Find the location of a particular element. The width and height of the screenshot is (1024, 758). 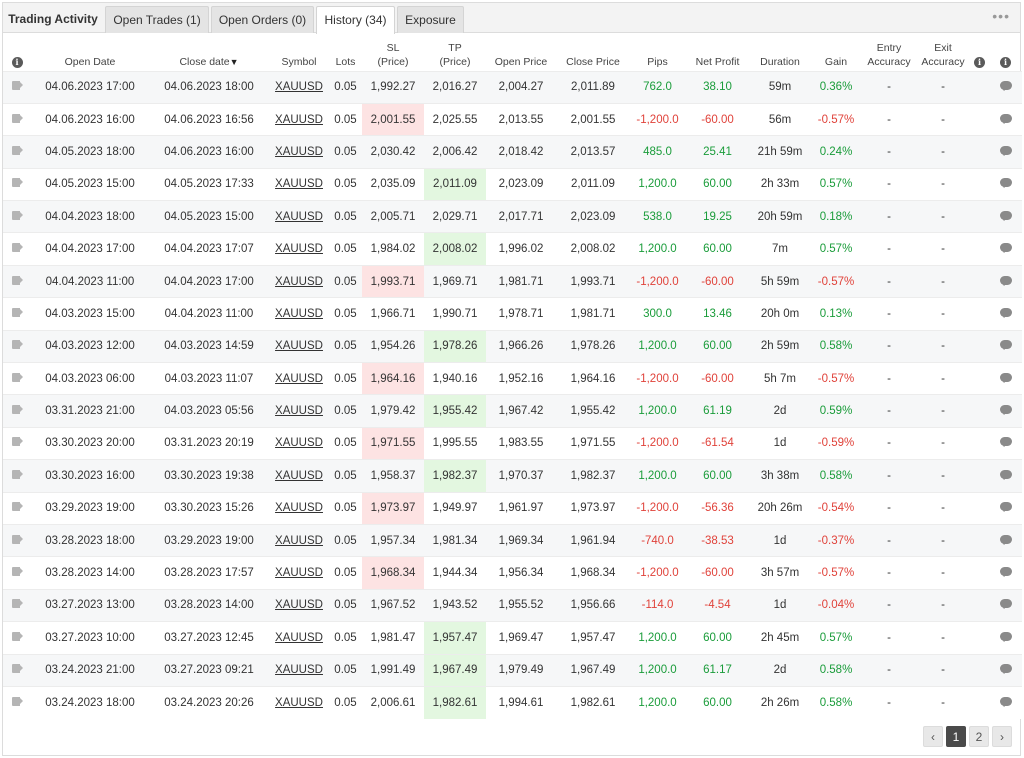

col-net-profit: Net Profit is located at coordinates (717, 53).